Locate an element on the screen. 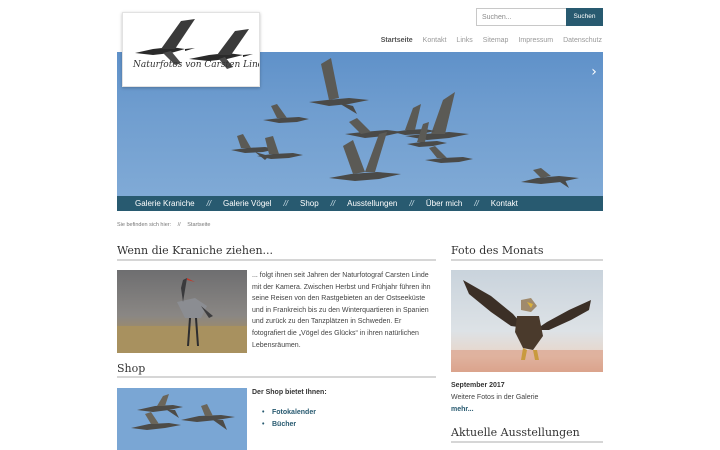 This screenshot has height=450, width=720. breadcrumb: Sie befinden sich hier: // Startseite is located at coordinates (163, 225).